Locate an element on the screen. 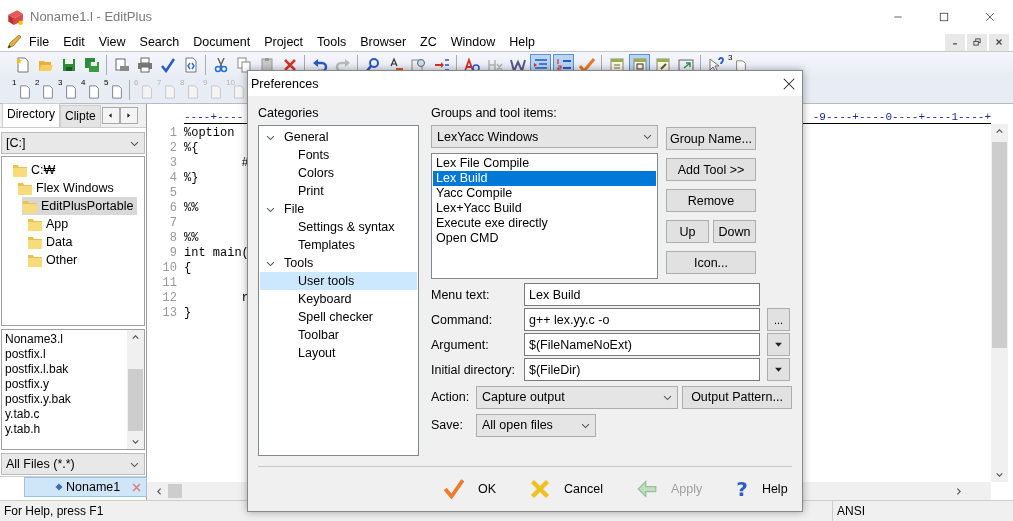 The height and width of the screenshot is (521, 1013). category-item: Keyboard is located at coordinates (338, 299).